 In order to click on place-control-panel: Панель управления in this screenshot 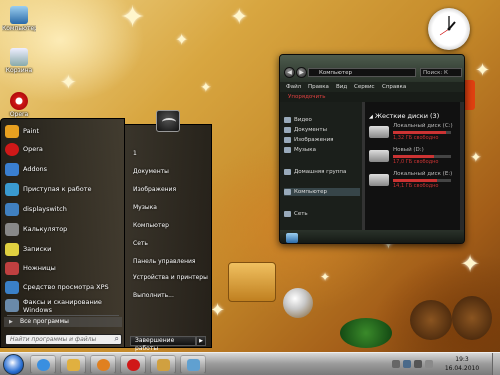, I will do `click(164, 262)`.